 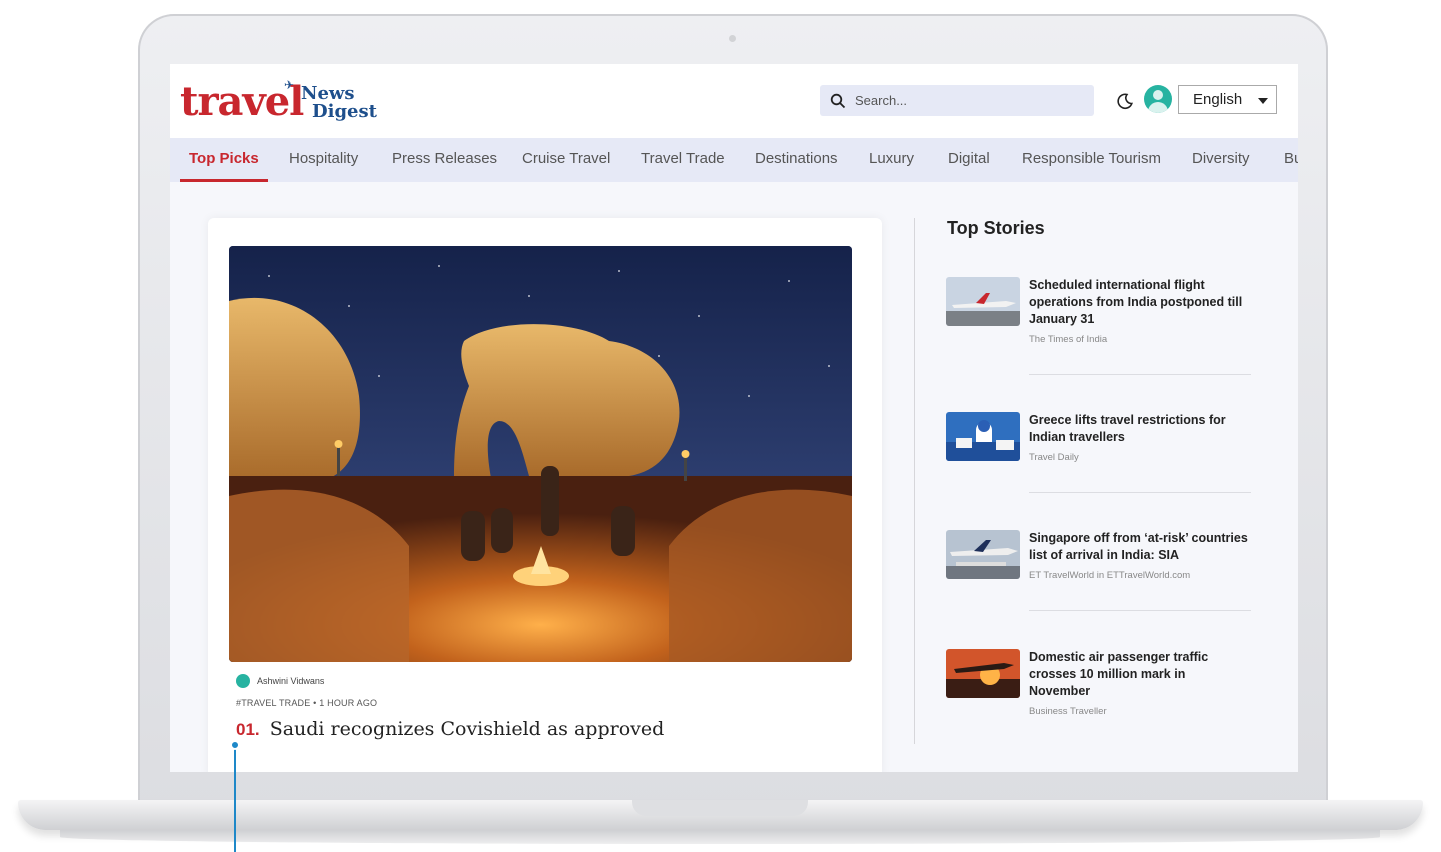 I want to click on article-time: 1 HOUR AGO, so click(x=348, y=703).